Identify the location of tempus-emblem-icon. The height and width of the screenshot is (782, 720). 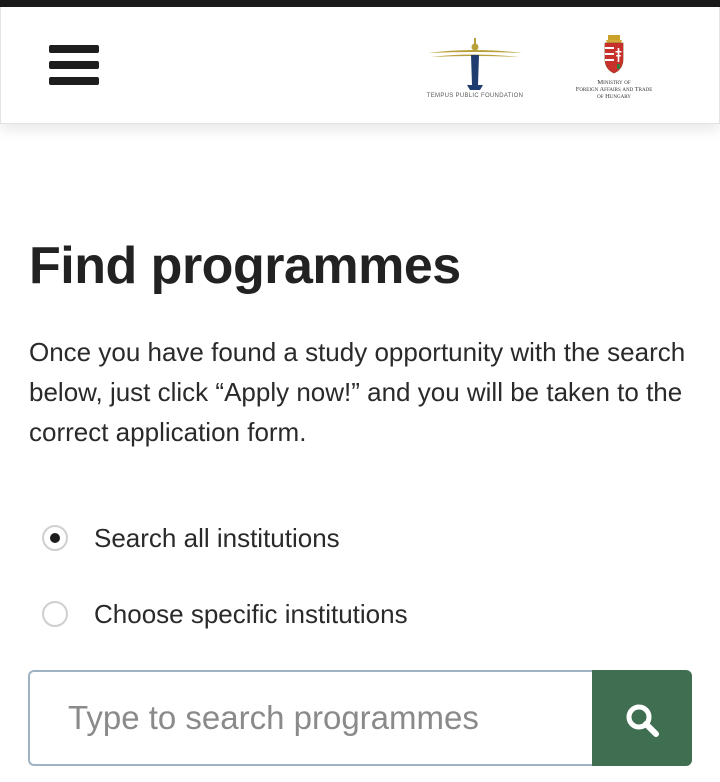
(475, 64).